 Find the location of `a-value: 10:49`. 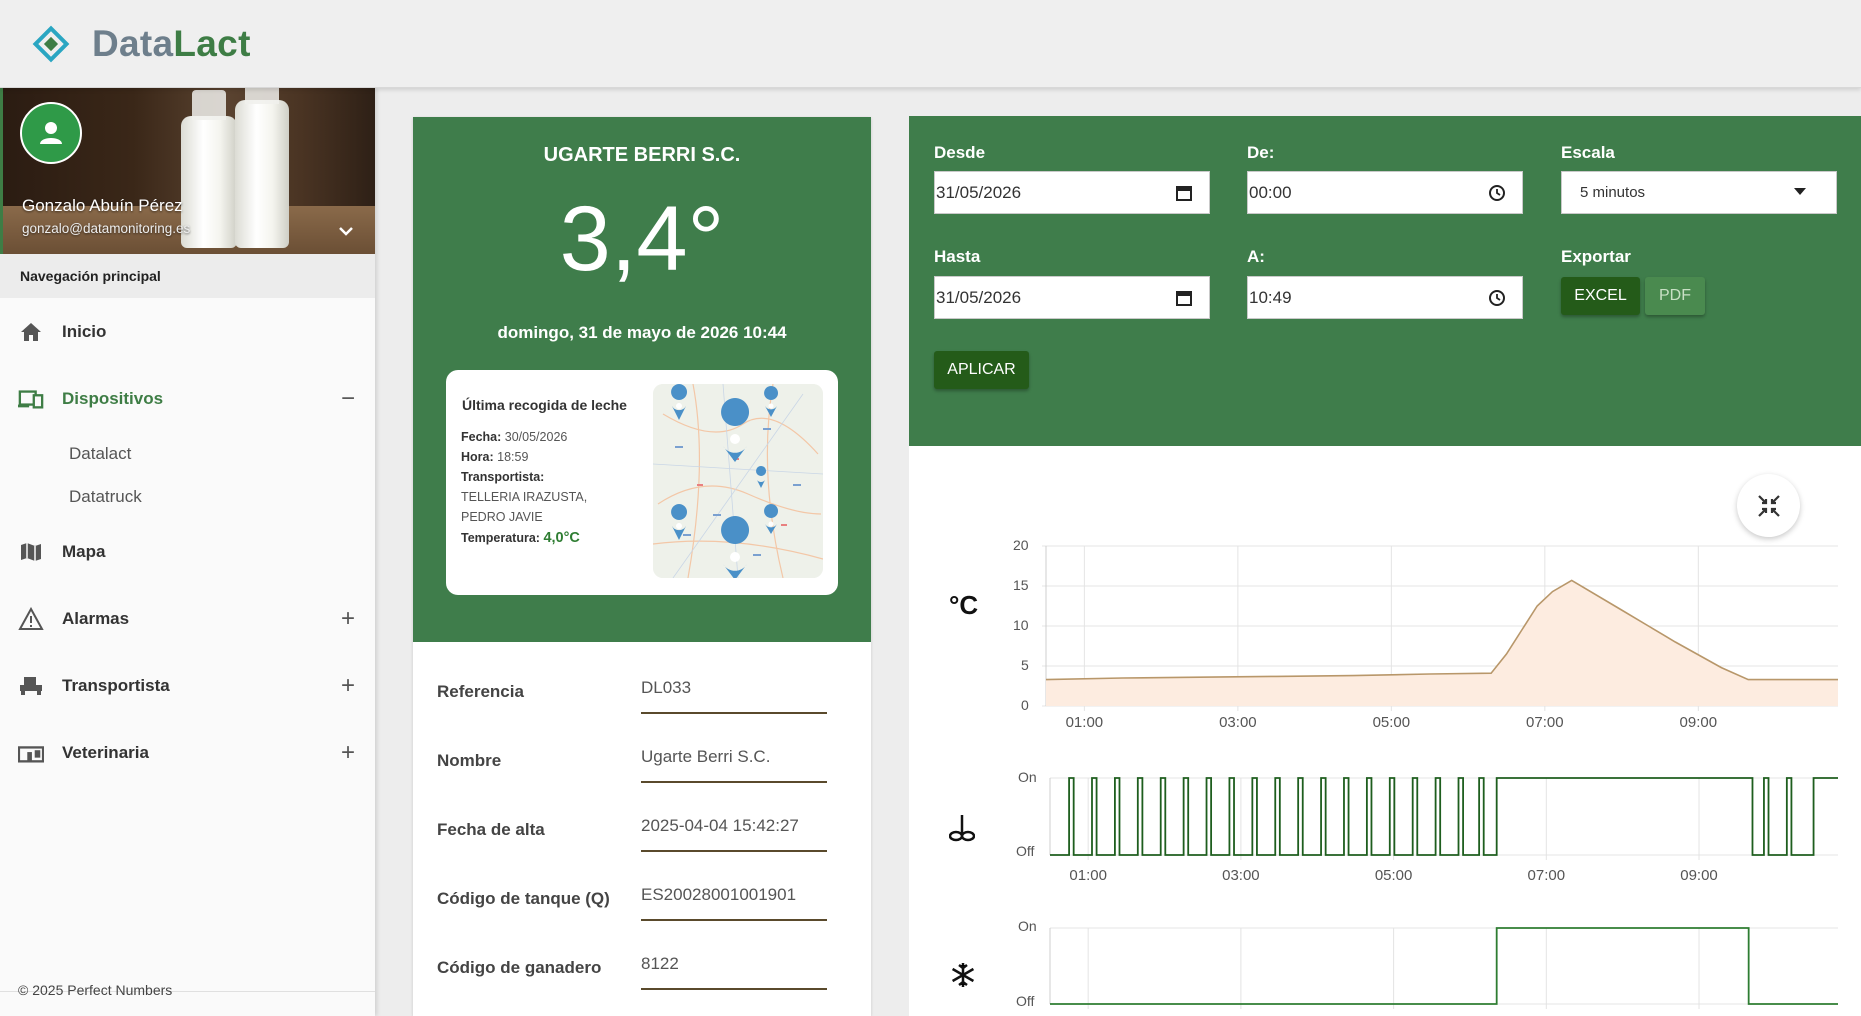

a-value: 10:49 is located at coordinates (1270, 297).